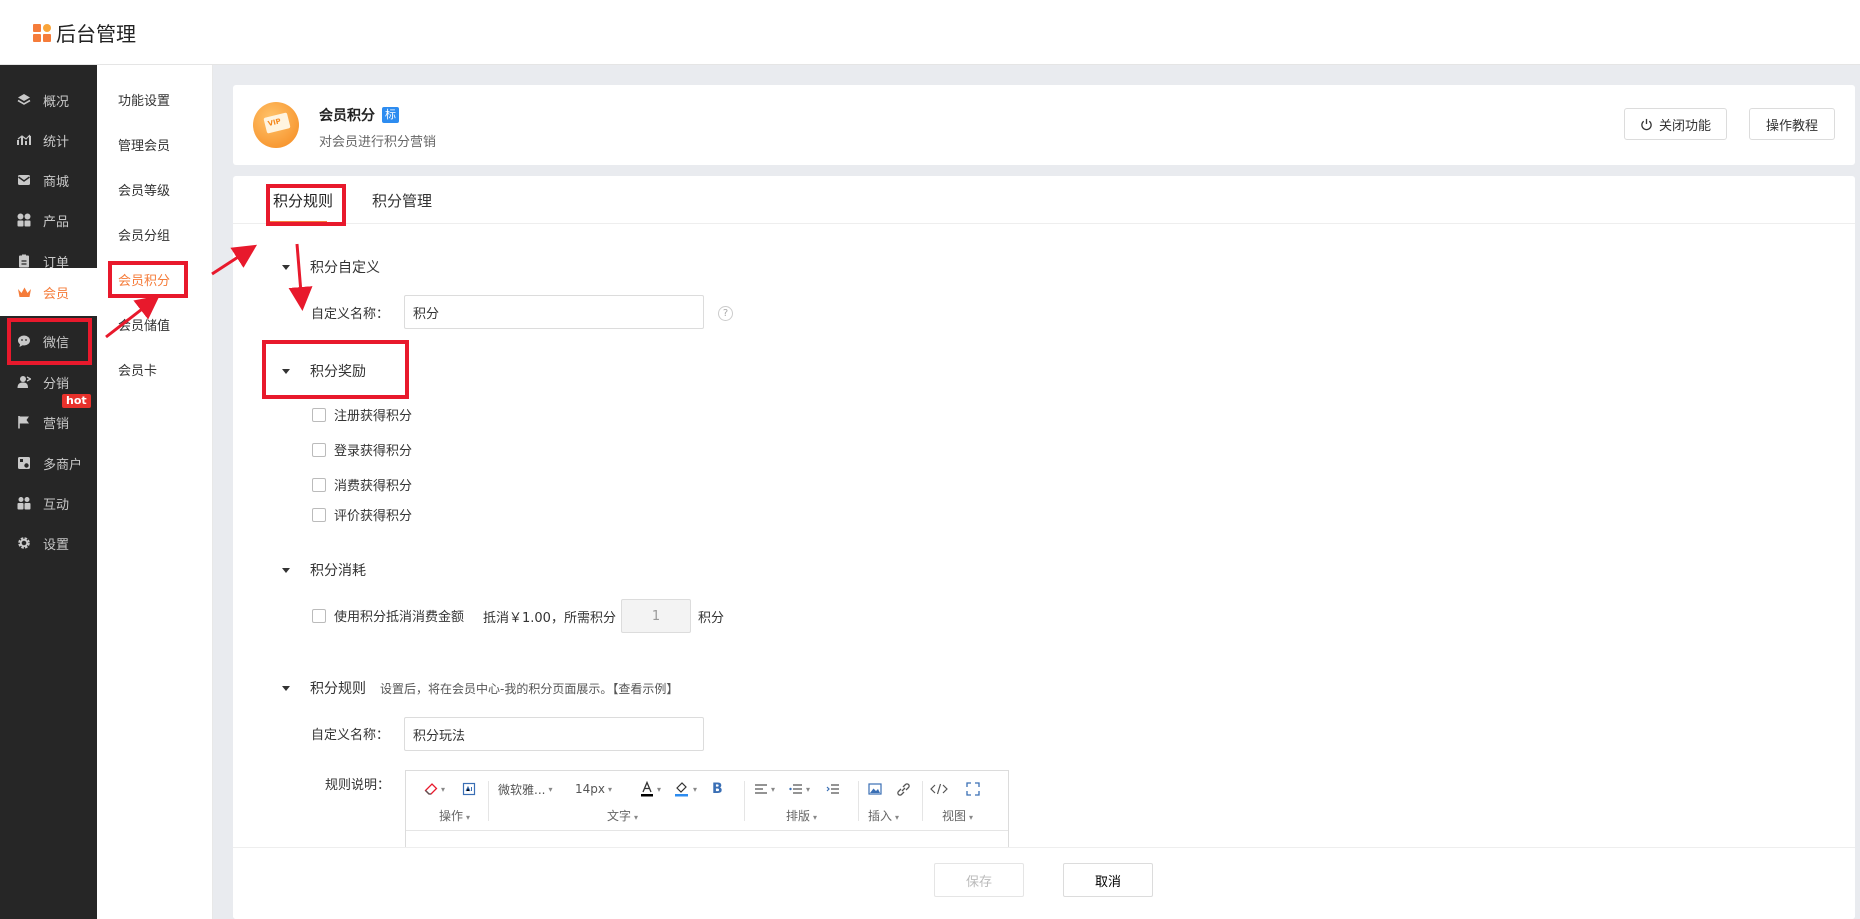 The image size is (1860, 919). What do you see at coordinates (725, 313) in the screenshot?
I see `help-icon: ?` at bounding box center [725, 313].